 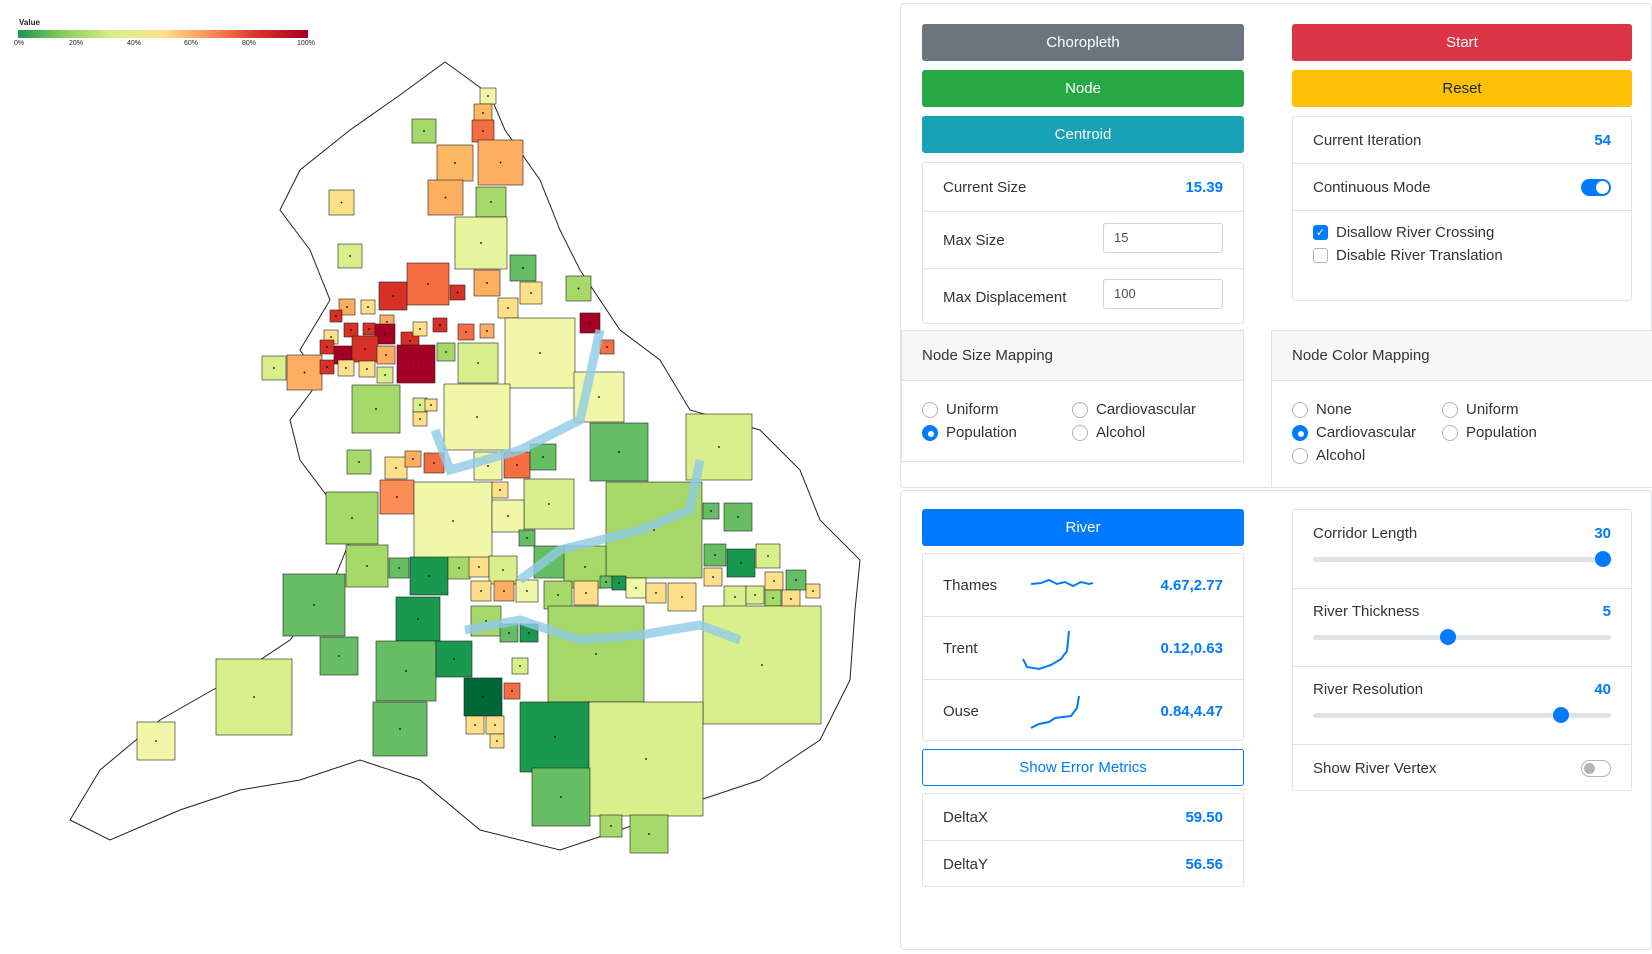 What do you see at coordinates (1083, 42) in the screenshot?
I see `choropleth-button: Choropleth` at bounding box center [1083, 42].